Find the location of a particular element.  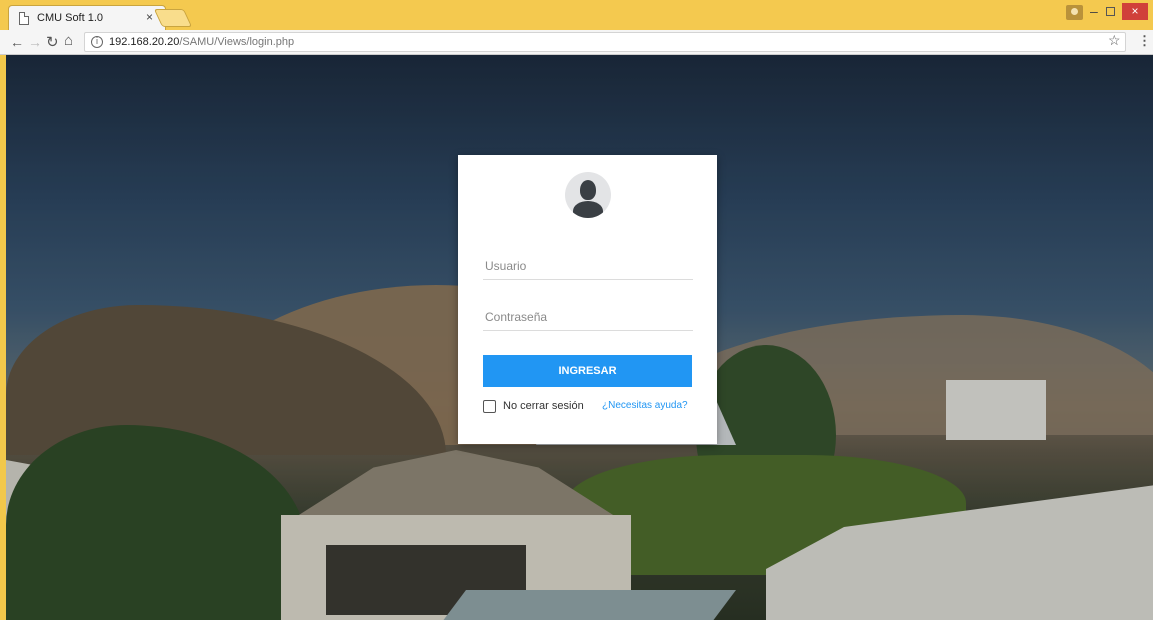

username-field is located at coordinates (588, 267).